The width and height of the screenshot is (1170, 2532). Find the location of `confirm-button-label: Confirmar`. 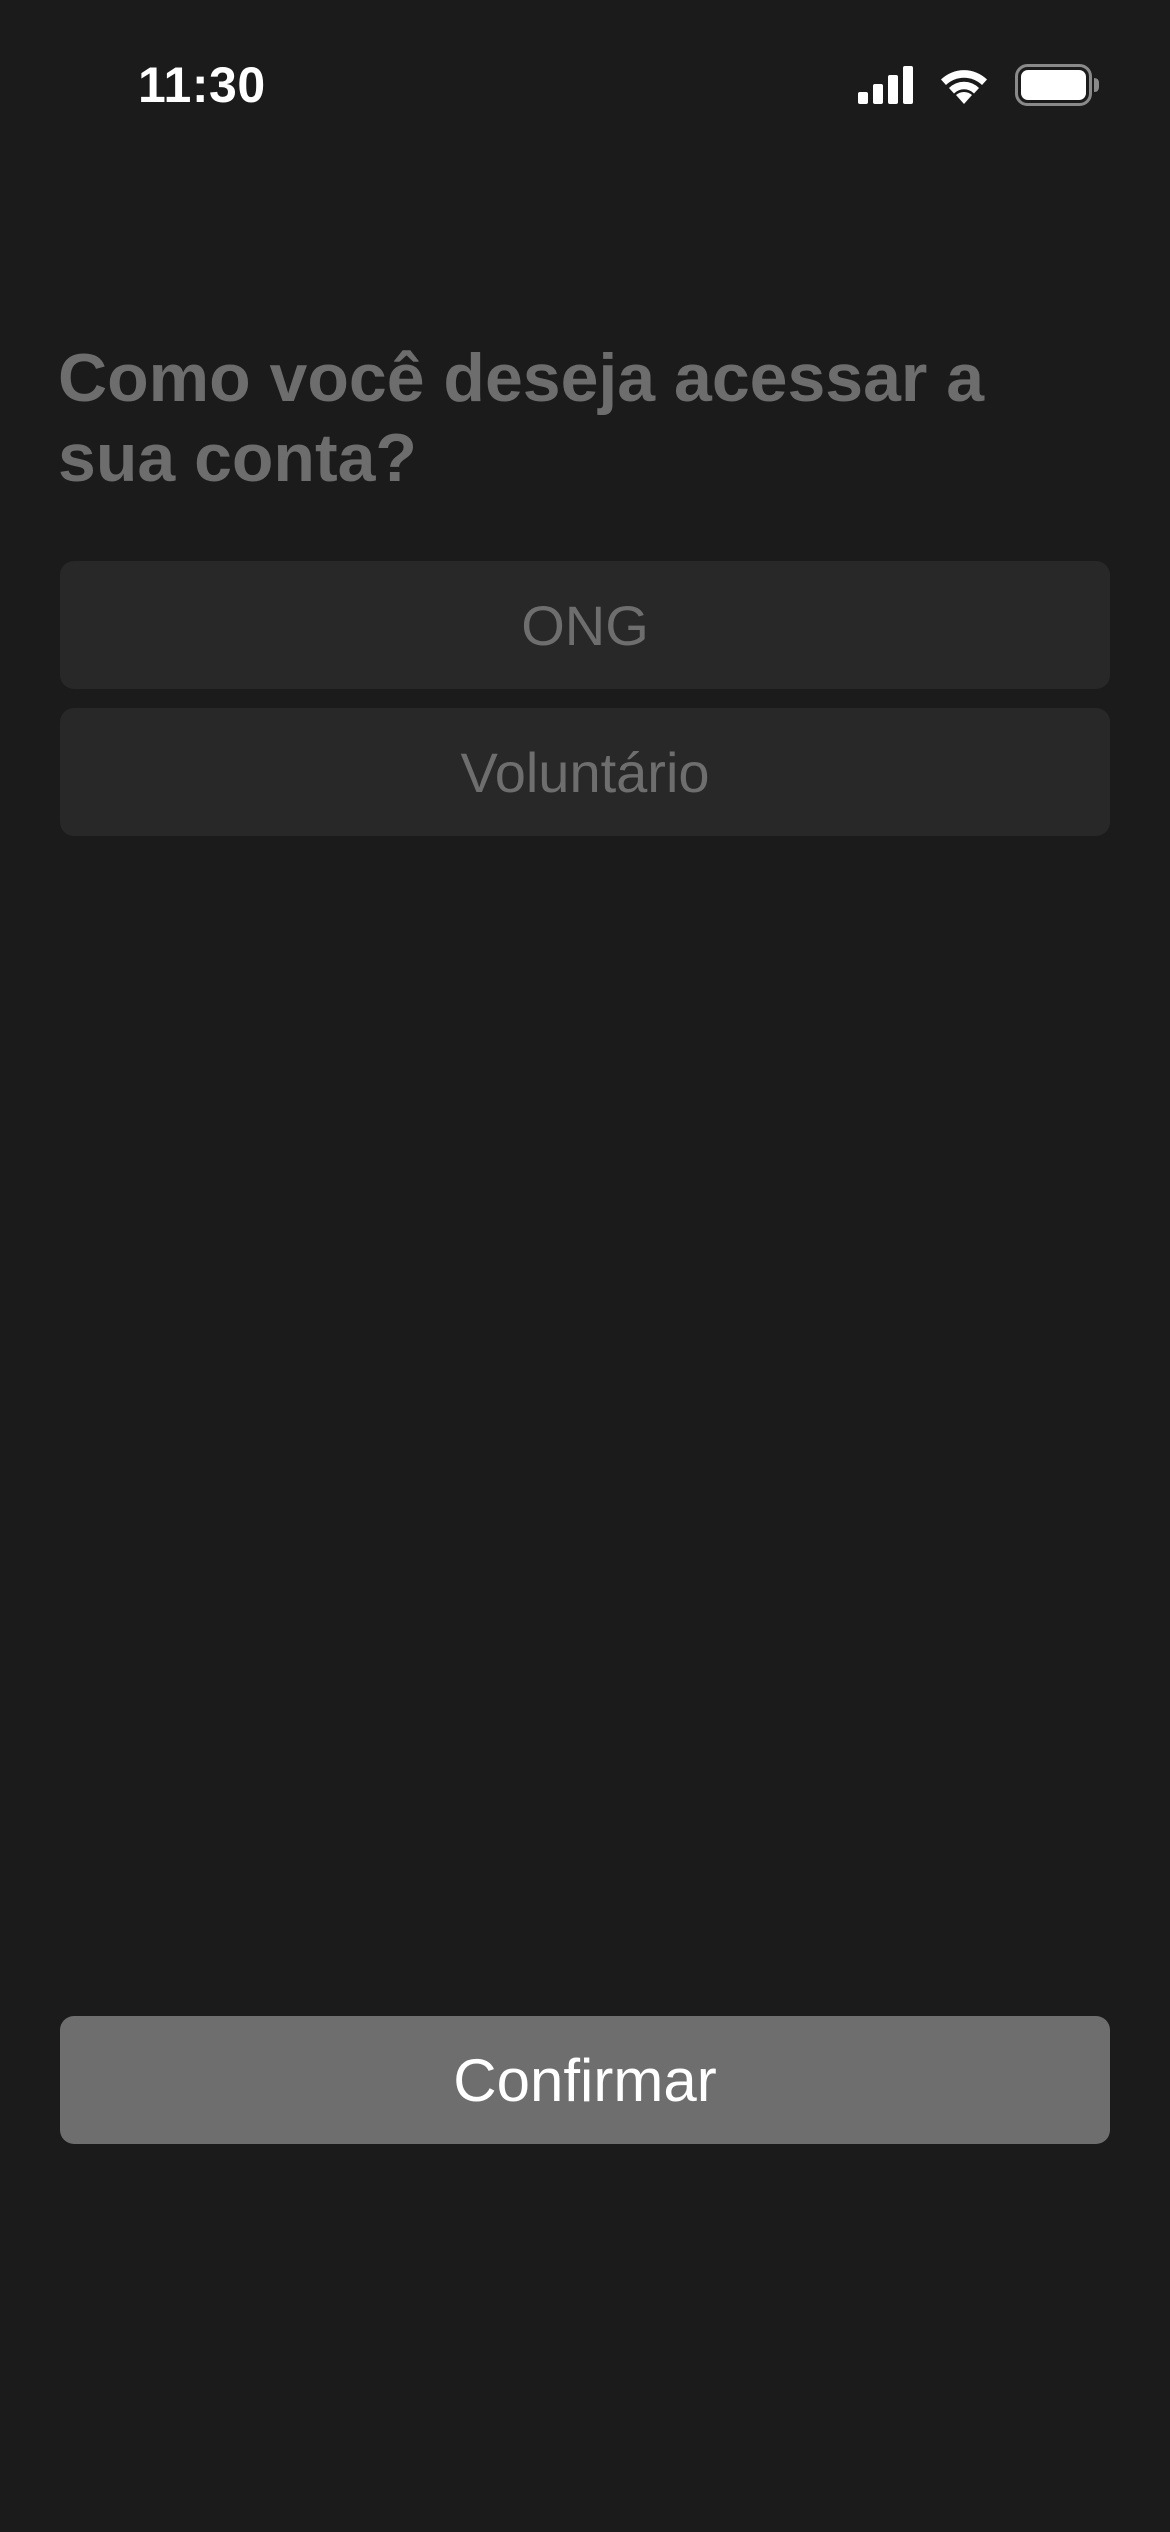

confirm-button-label: Confirmar is located at coordinates (585, 2080).